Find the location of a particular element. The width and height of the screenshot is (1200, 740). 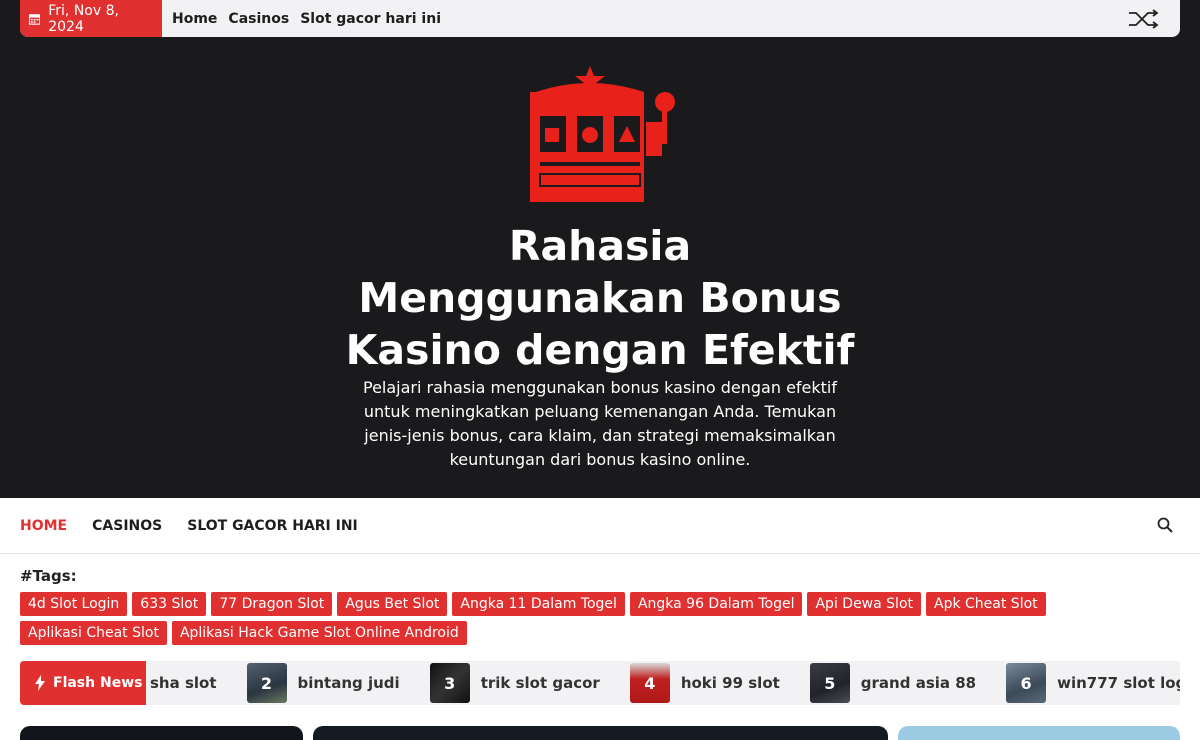

ticker-number: 3 is located at coordinates (450, 683).